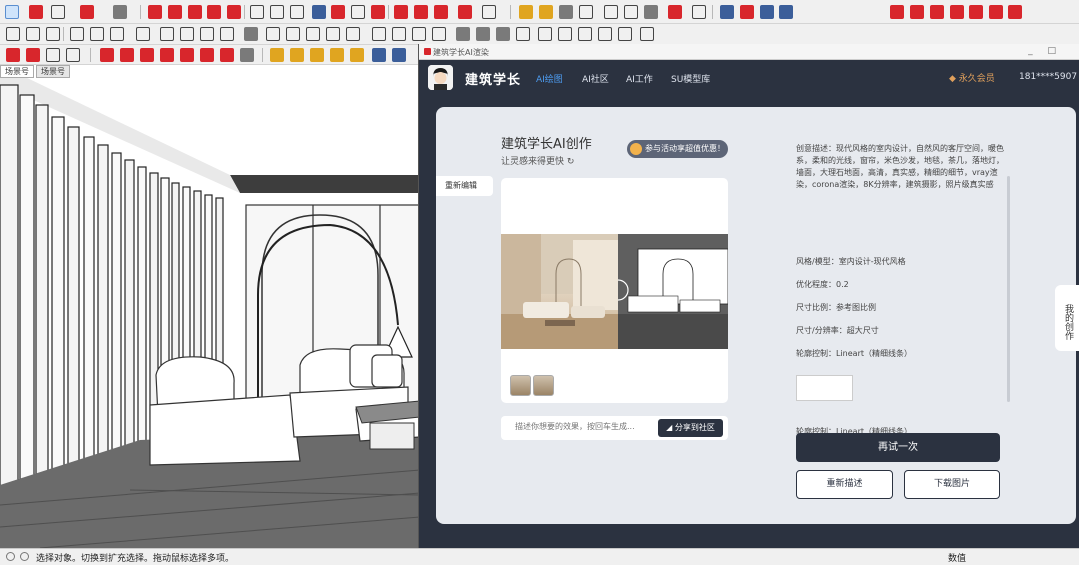  I want to click on plugin-b1-icon, so click(897, 12).